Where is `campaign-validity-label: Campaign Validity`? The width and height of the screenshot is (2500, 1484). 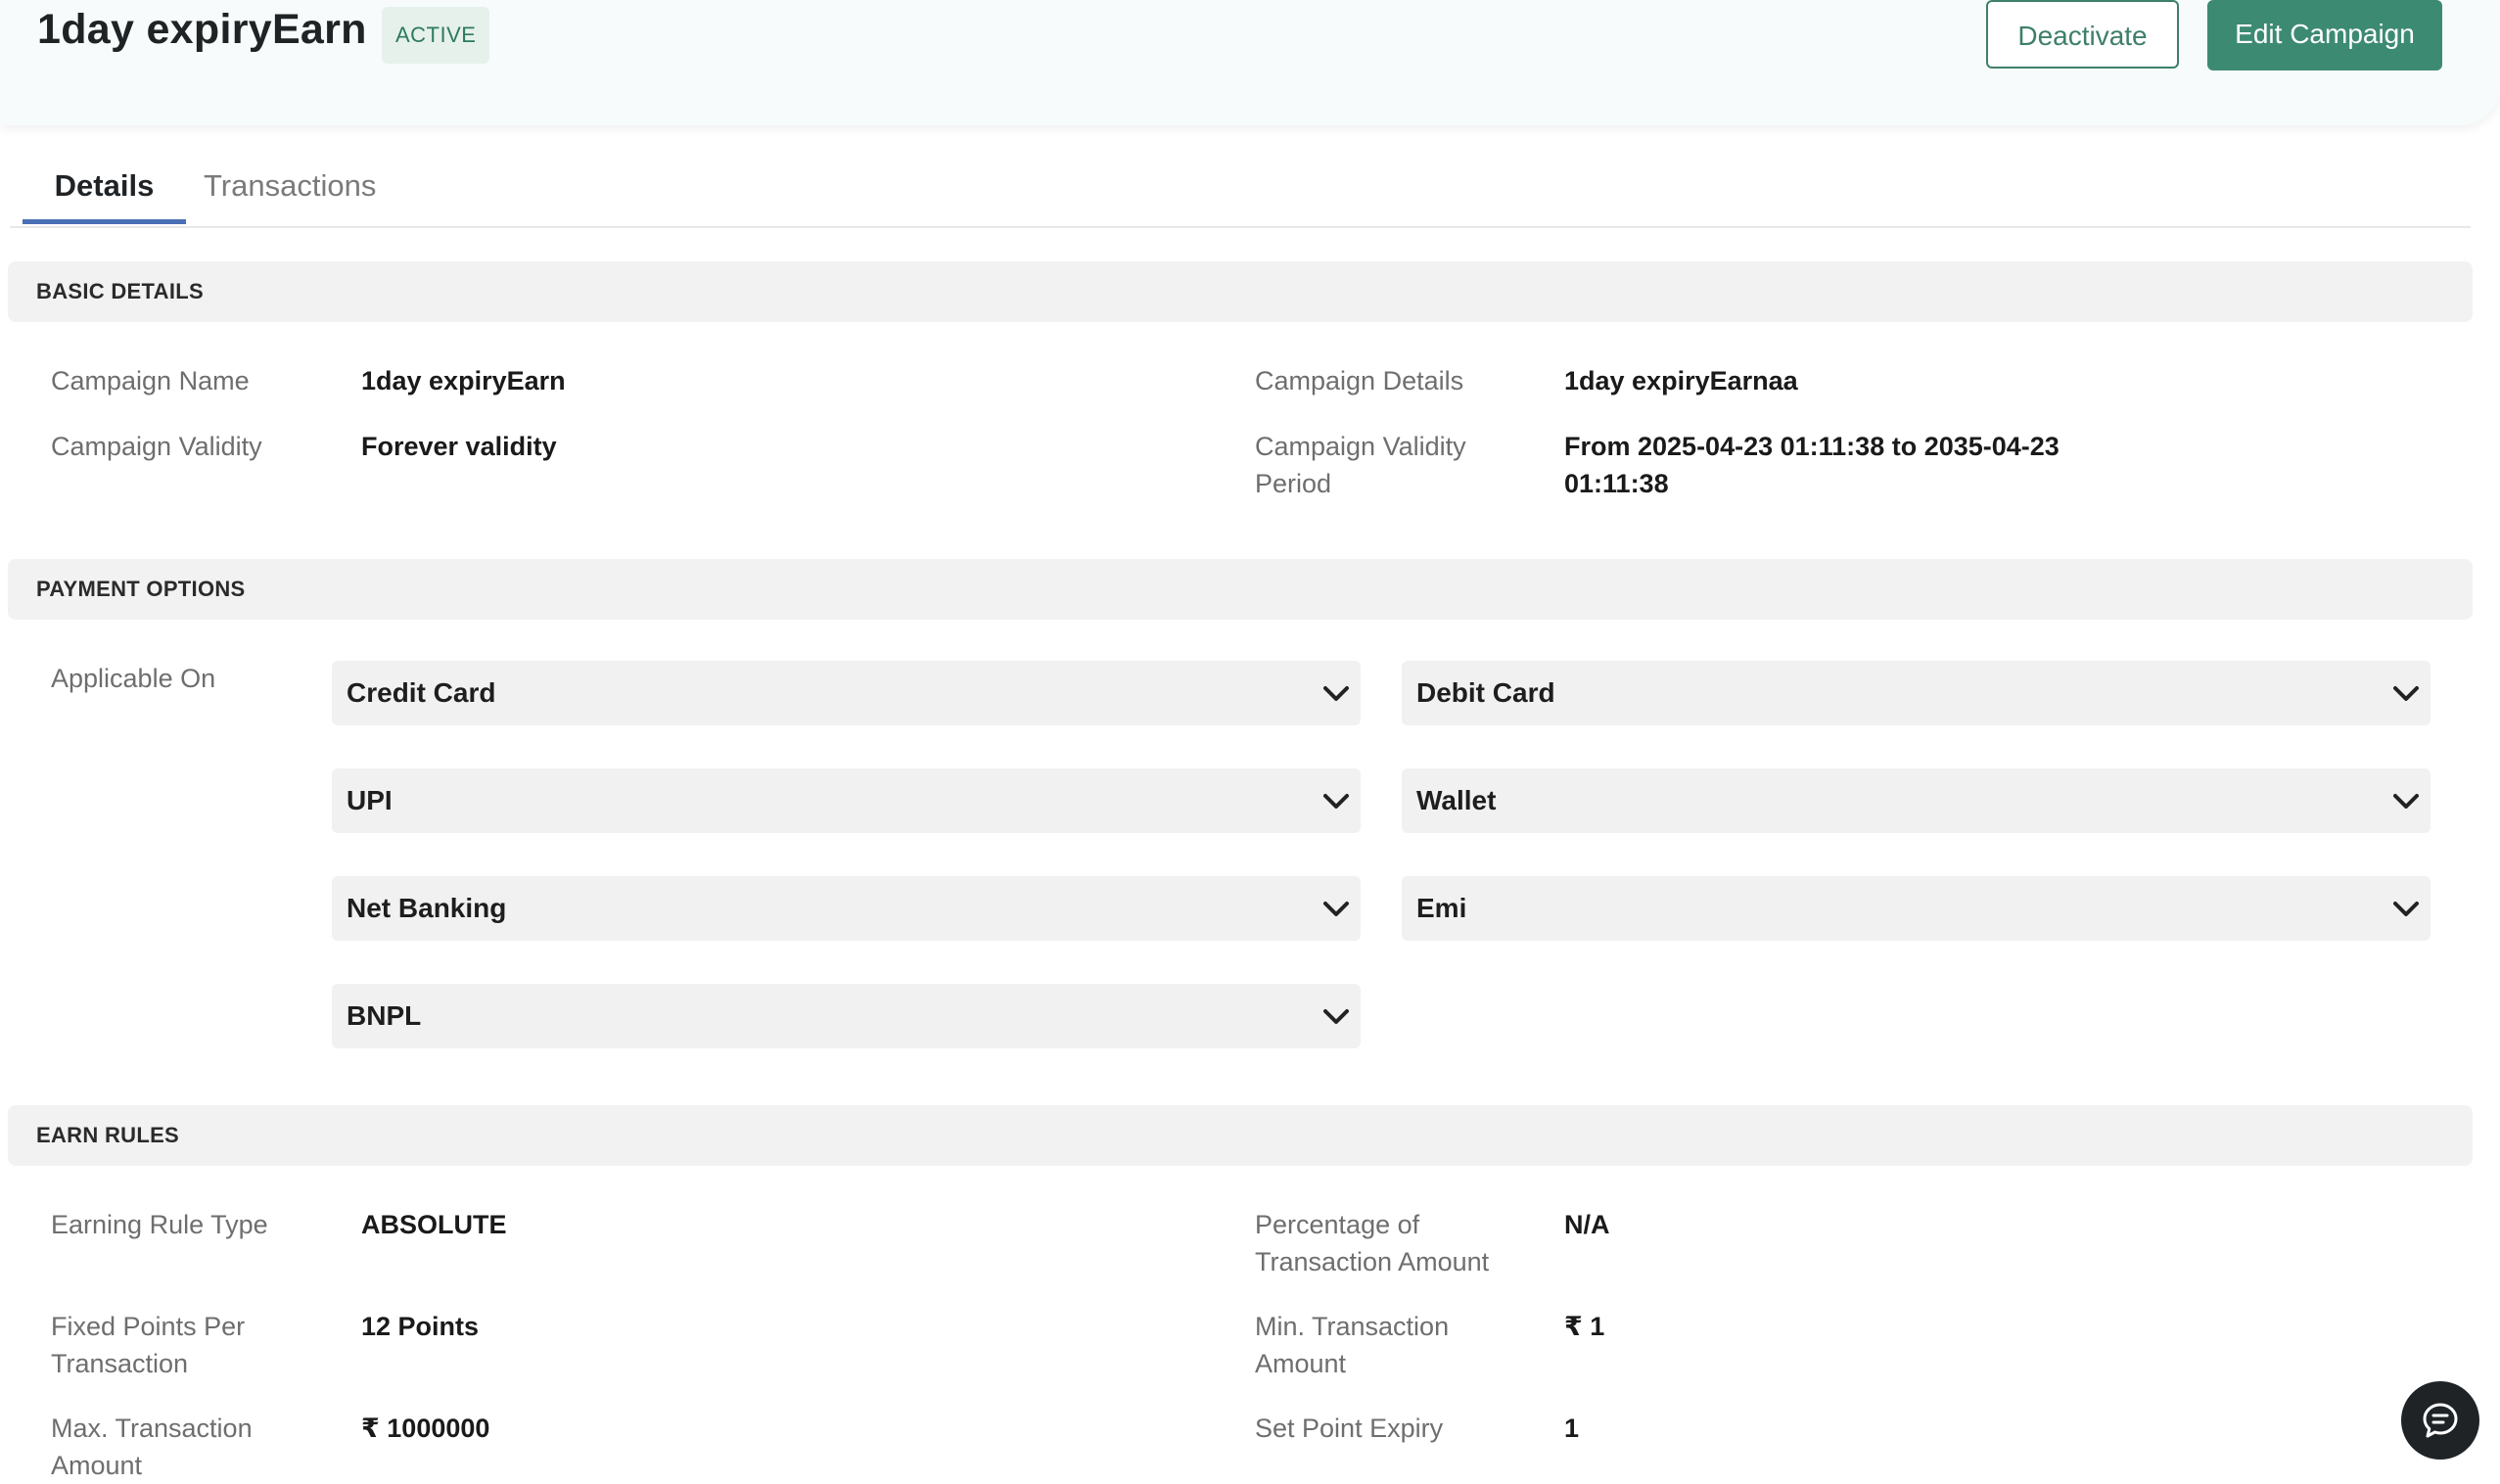 campaign-validity-label: Campaign Validity is located at coordinates (156, 446).